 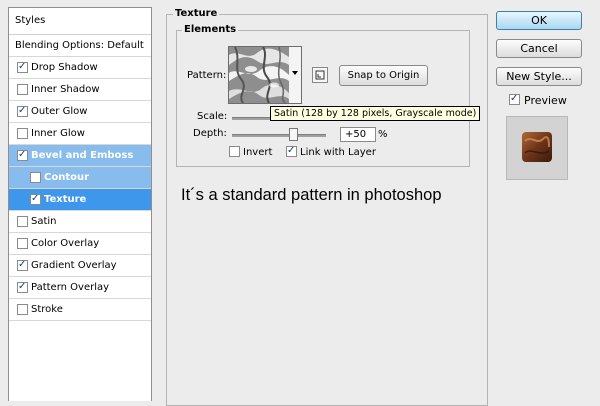 What do you see at coordinates (279, 135) in the screenshot?
I see `depth-slider-track` at bounding box center [279, 135].